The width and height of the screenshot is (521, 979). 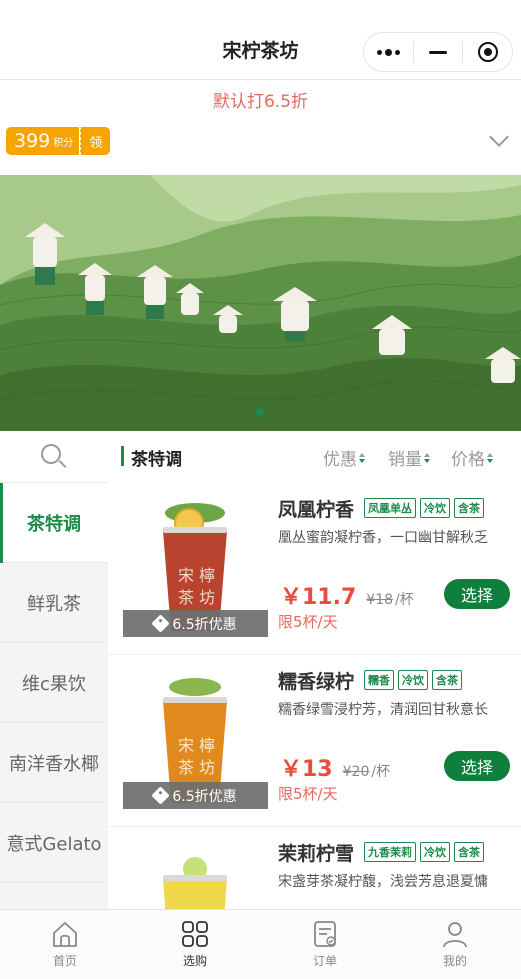 I want to click on carousel-indicator, so click(x=260, y=412).